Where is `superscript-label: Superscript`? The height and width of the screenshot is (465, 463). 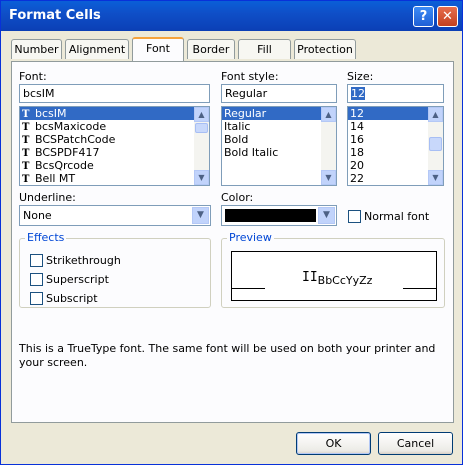
superscript-label: Superscript is located at coordinates (77, 279).